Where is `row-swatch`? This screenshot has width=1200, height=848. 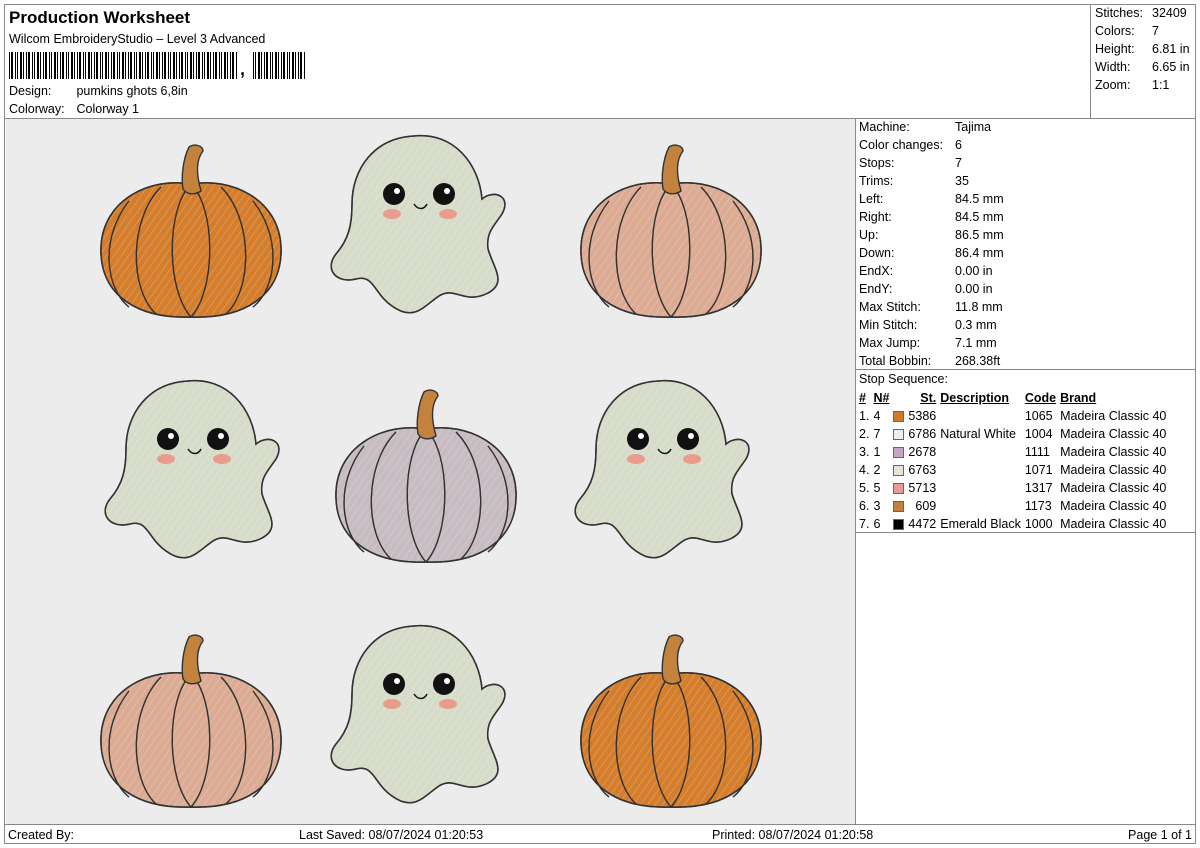 row-swatch is located at coordinates (898, 506).